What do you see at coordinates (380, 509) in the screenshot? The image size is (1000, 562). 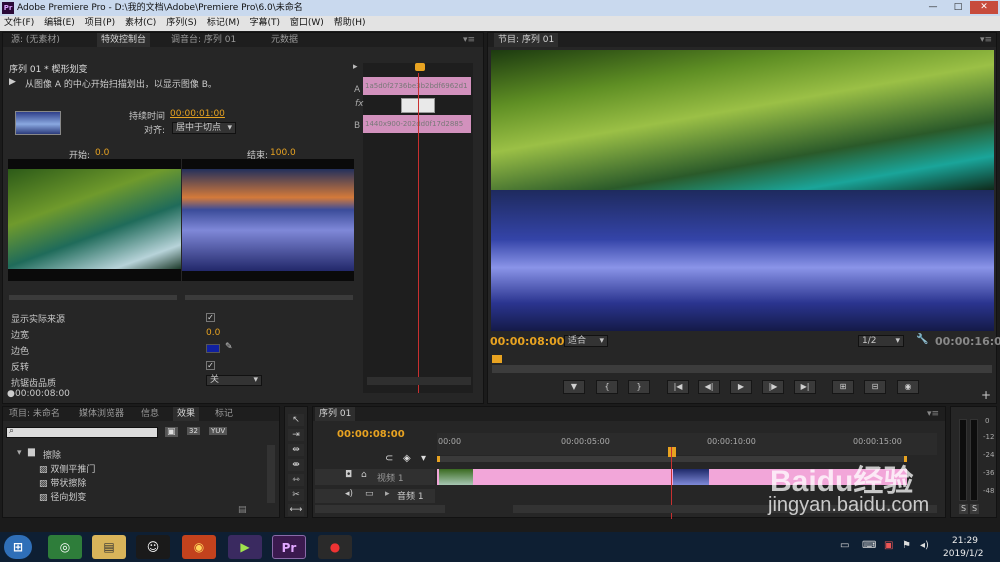 I see `timeline-zoom-scrollbar` at bounding box center [380, 509].